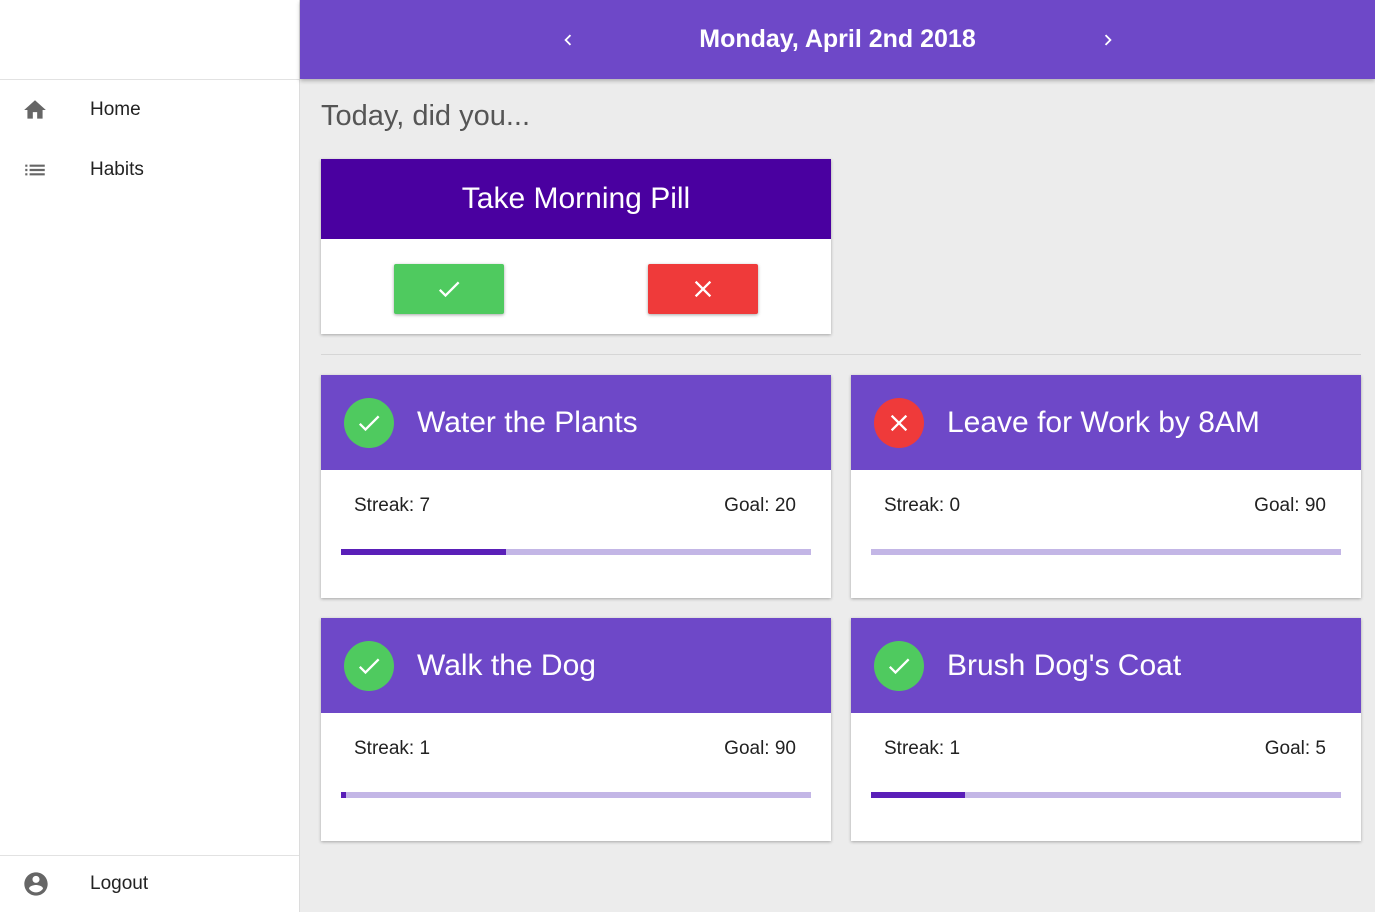 This screenshot has width=1375, height=912. I want to click on habit-card: Walk the Dog Streak: 1 Goal: 90, so click(576, 729).